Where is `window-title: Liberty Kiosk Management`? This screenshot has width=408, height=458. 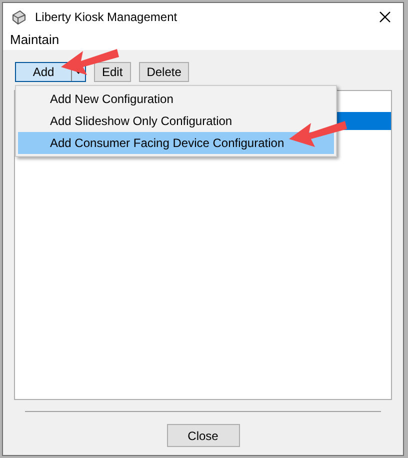
window-title: Liberty Kiosk Management is located at coordinates (106, 17).